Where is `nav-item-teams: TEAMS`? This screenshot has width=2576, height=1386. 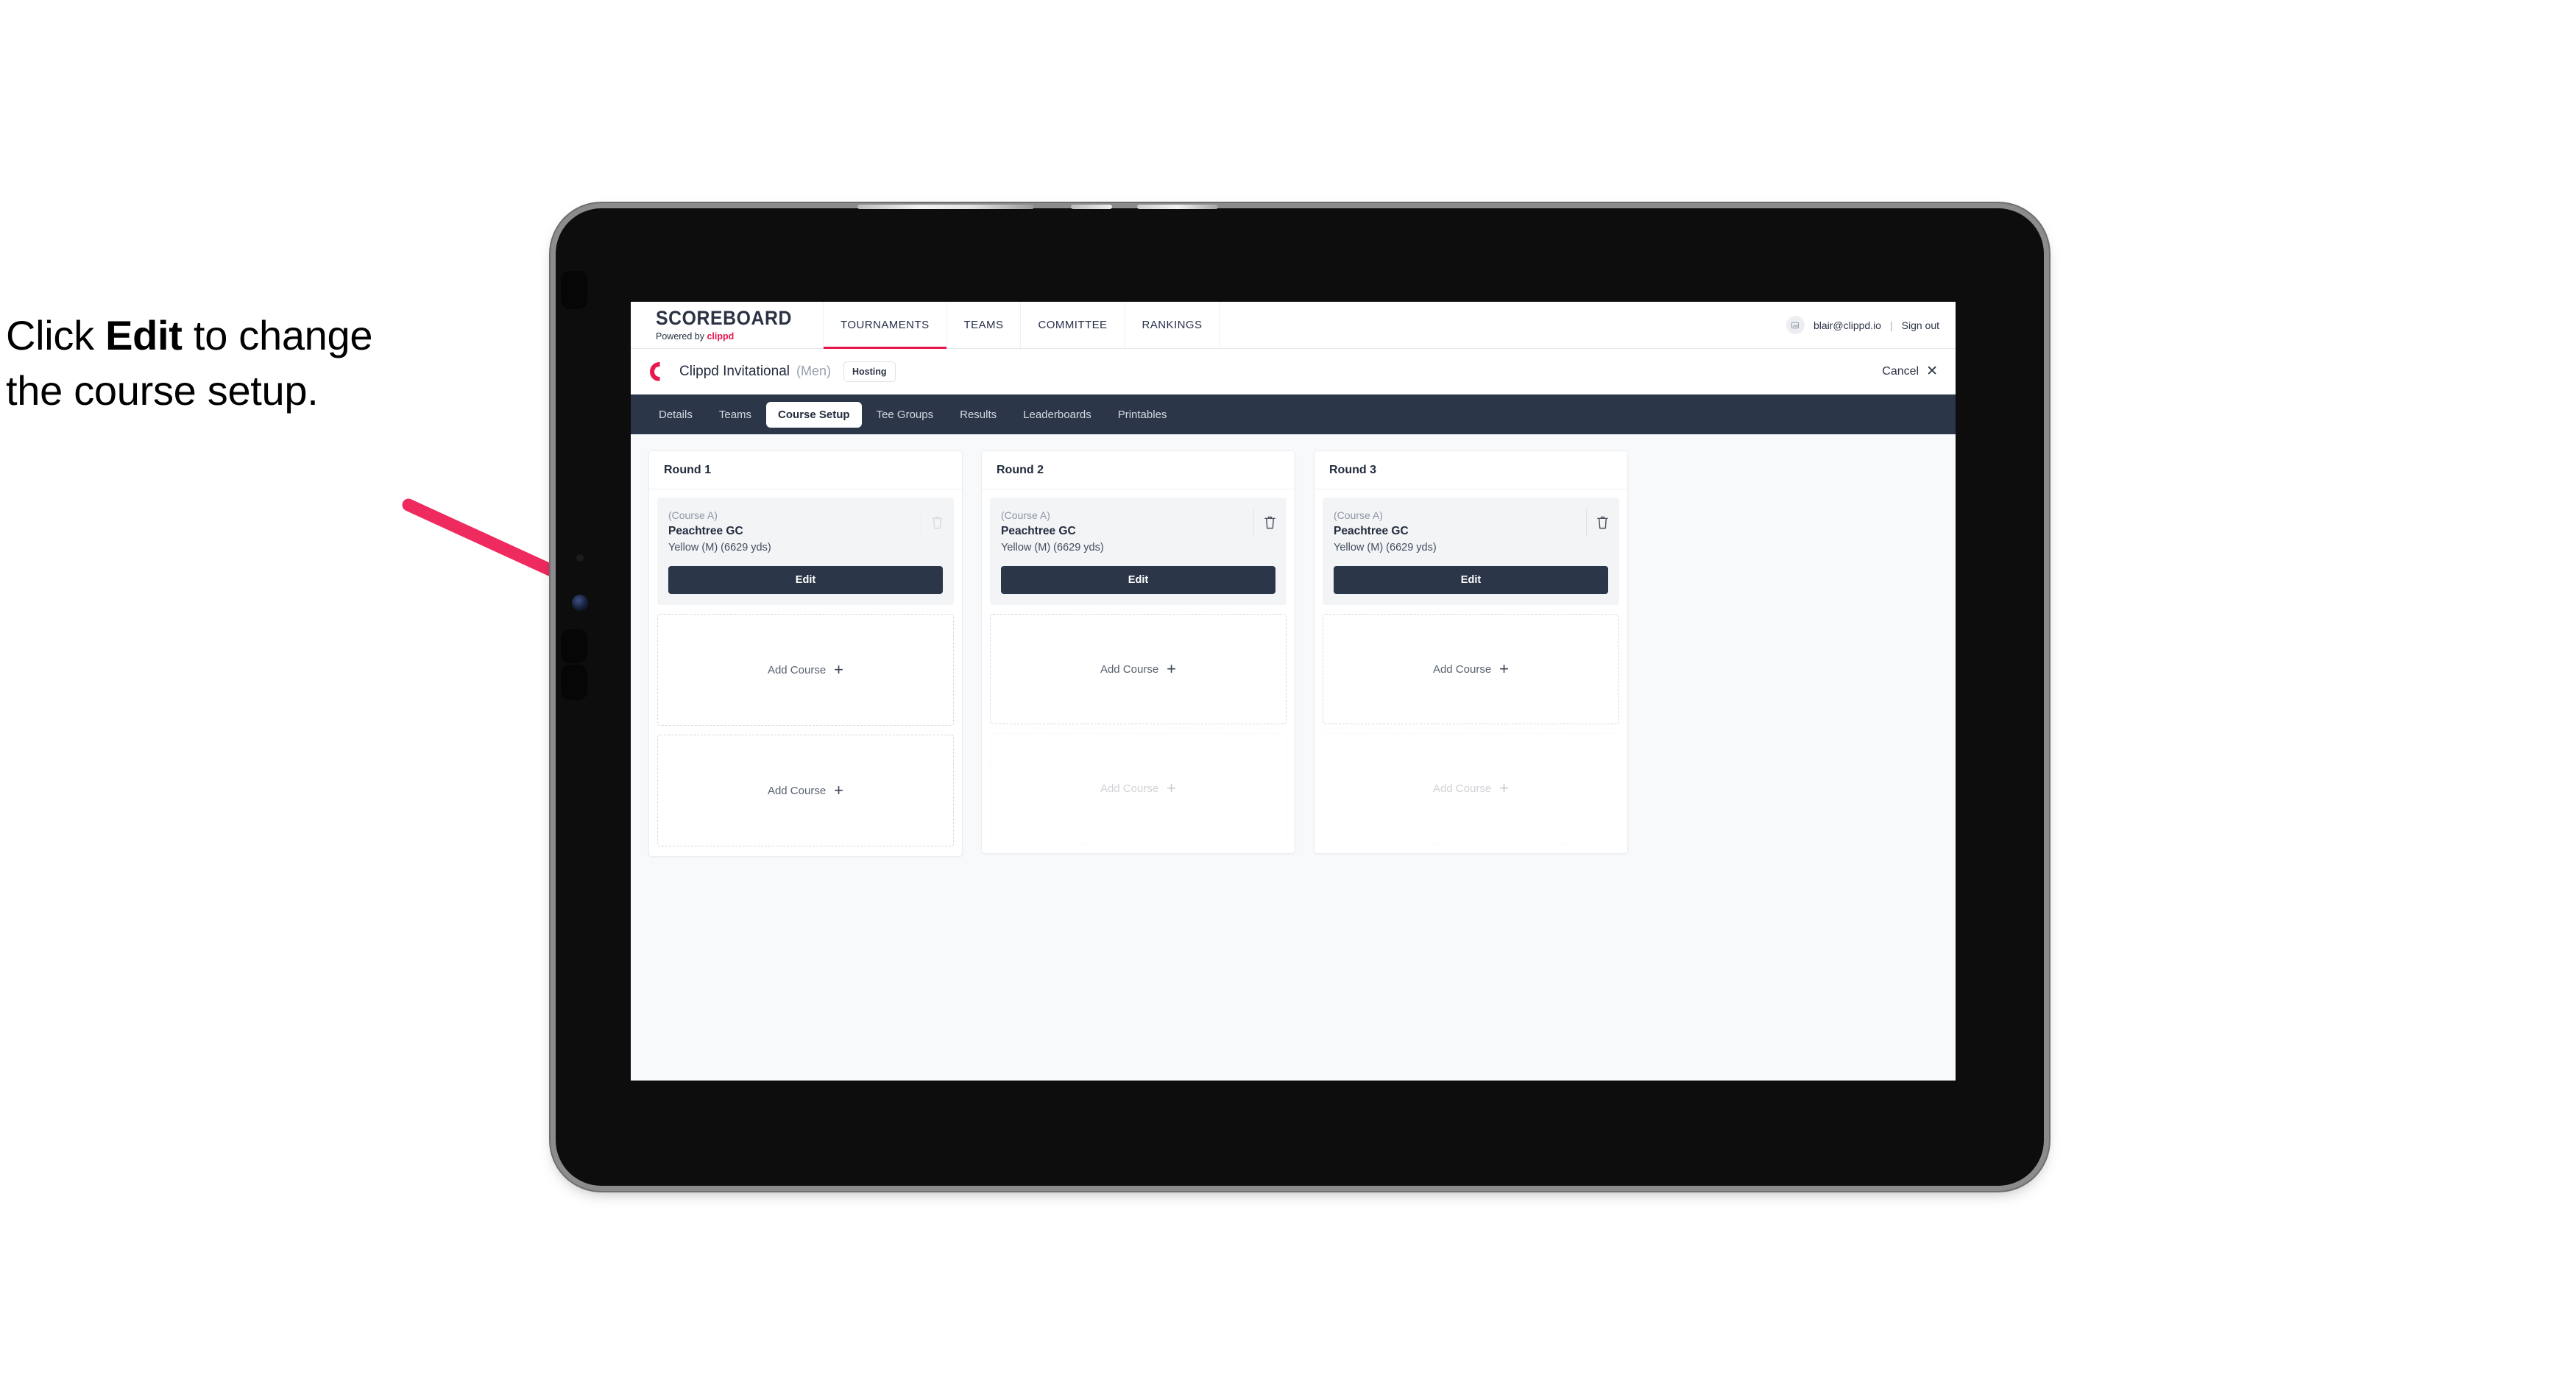 nav-item-teams: TEAMS is located at coordinates (983, 325).